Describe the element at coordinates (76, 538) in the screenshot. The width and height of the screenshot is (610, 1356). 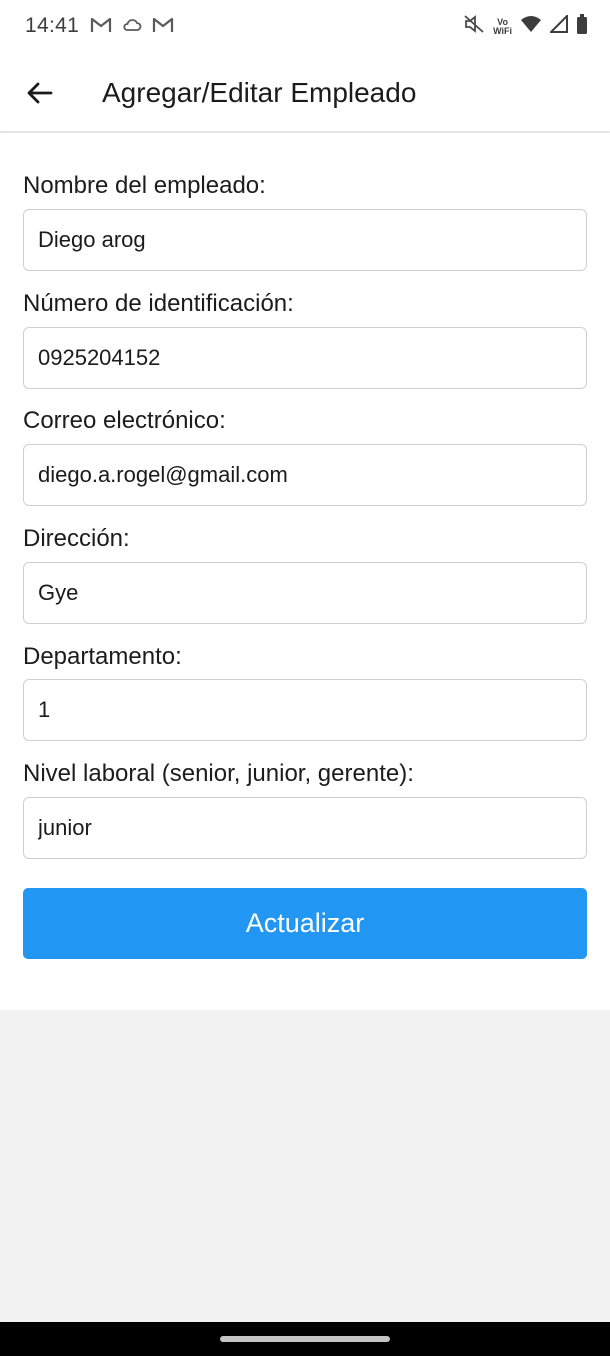
I see `address-label: Dirección:` at that location.